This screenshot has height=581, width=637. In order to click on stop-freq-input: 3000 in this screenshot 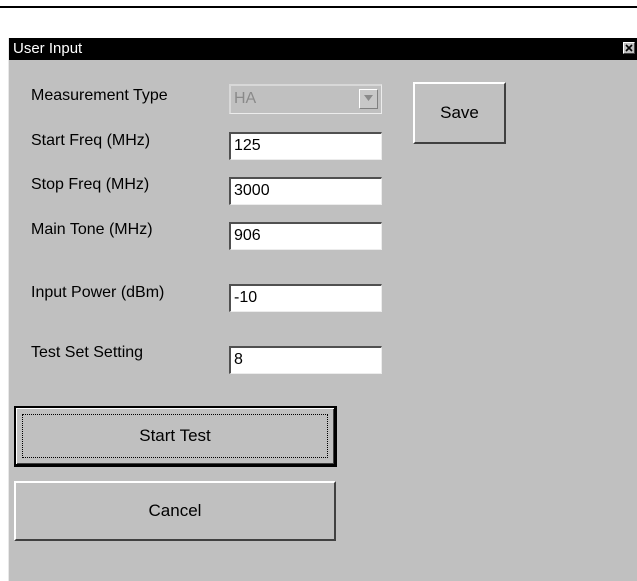, I will do `click(305, 191)`.